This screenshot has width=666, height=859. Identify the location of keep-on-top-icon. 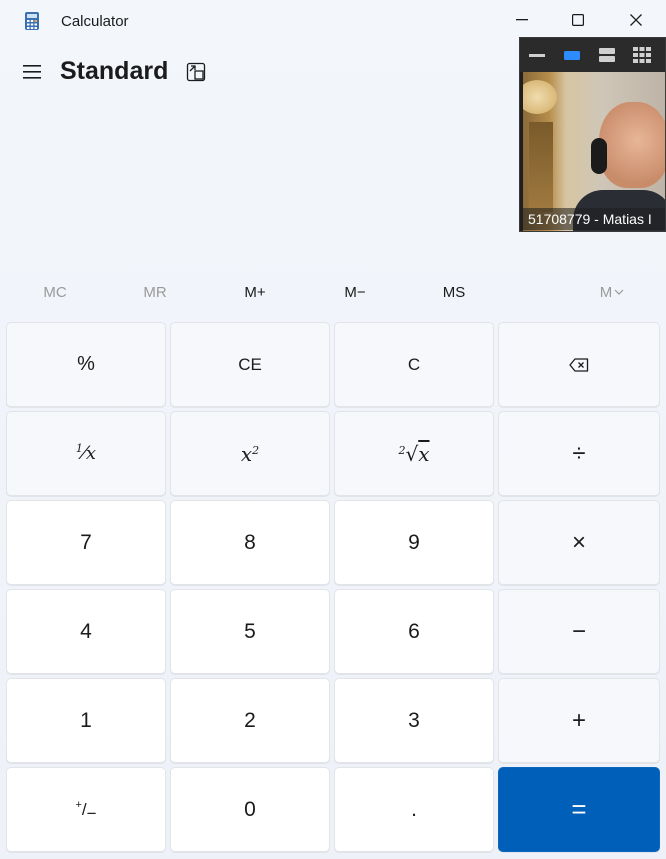
(196, 72).